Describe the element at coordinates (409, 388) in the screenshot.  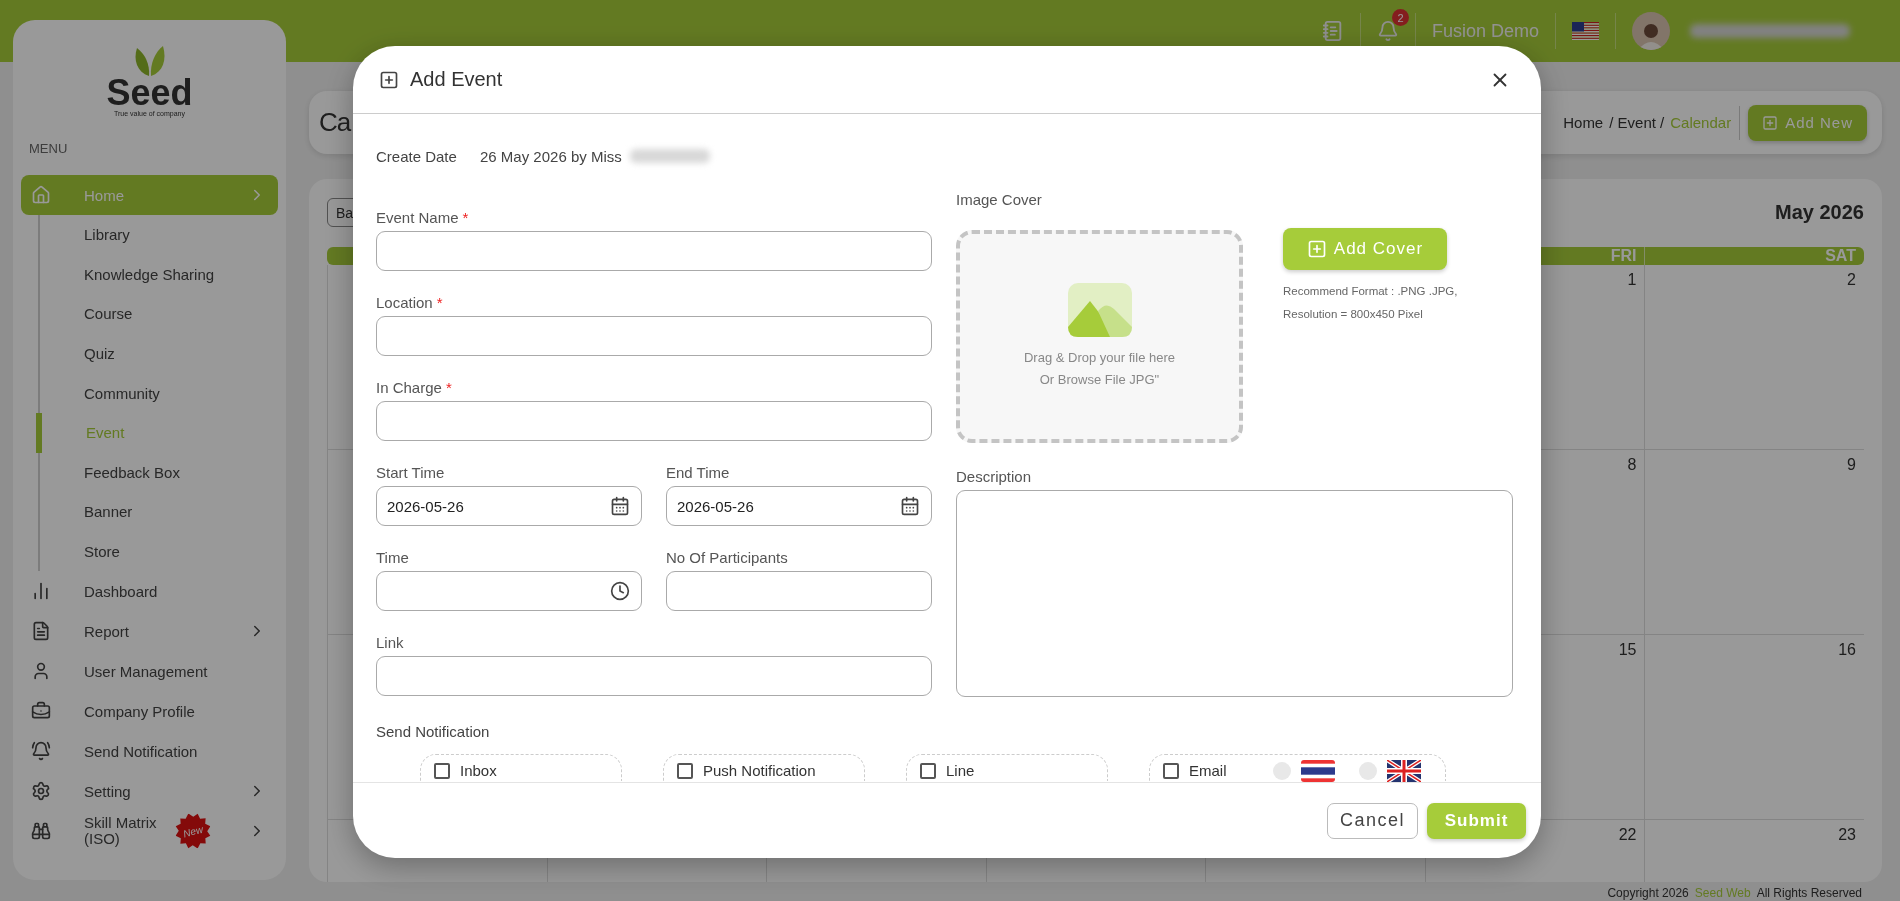
I see `field-label: In Charge` at that location.